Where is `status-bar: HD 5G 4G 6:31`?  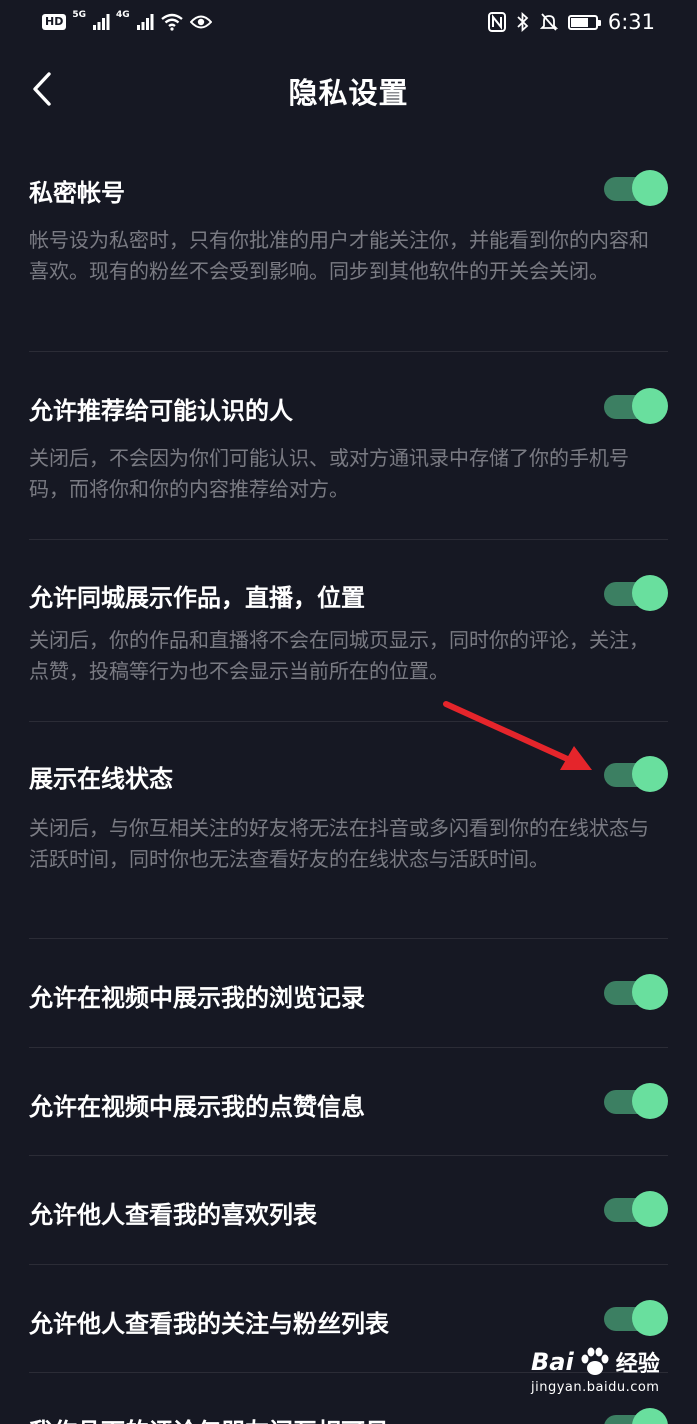
status-bar: HD 5G 4G 6:31 is located at coordinates (348, 22).